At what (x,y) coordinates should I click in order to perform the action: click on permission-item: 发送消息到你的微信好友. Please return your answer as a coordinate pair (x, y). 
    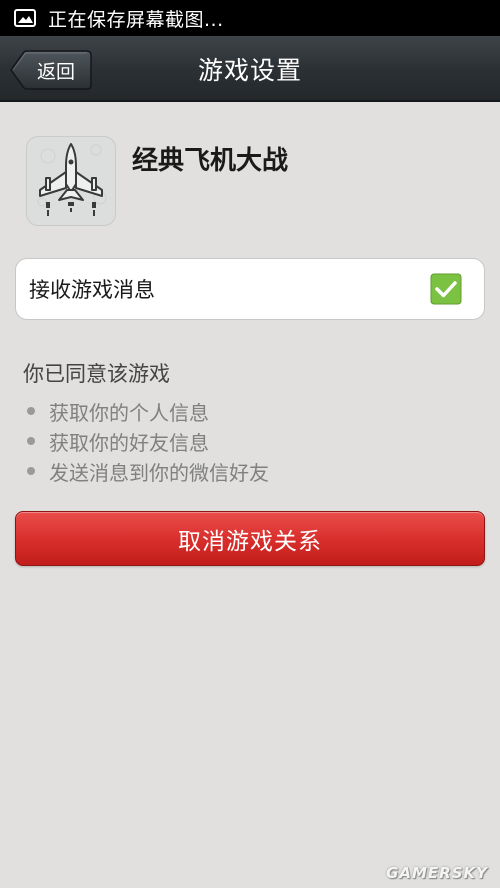
    Looking at the image, I should click on (146, 471).